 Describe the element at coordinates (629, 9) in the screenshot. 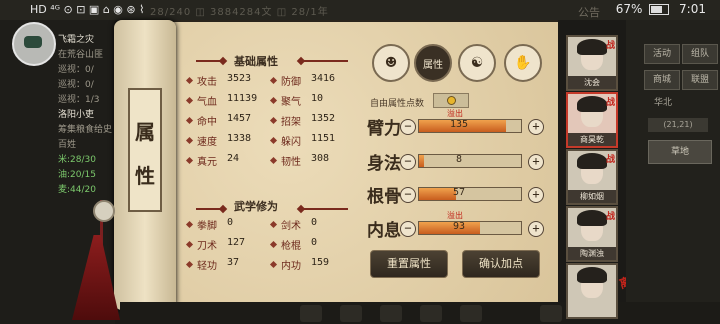

I see `battery-percent: 67%` at that location.